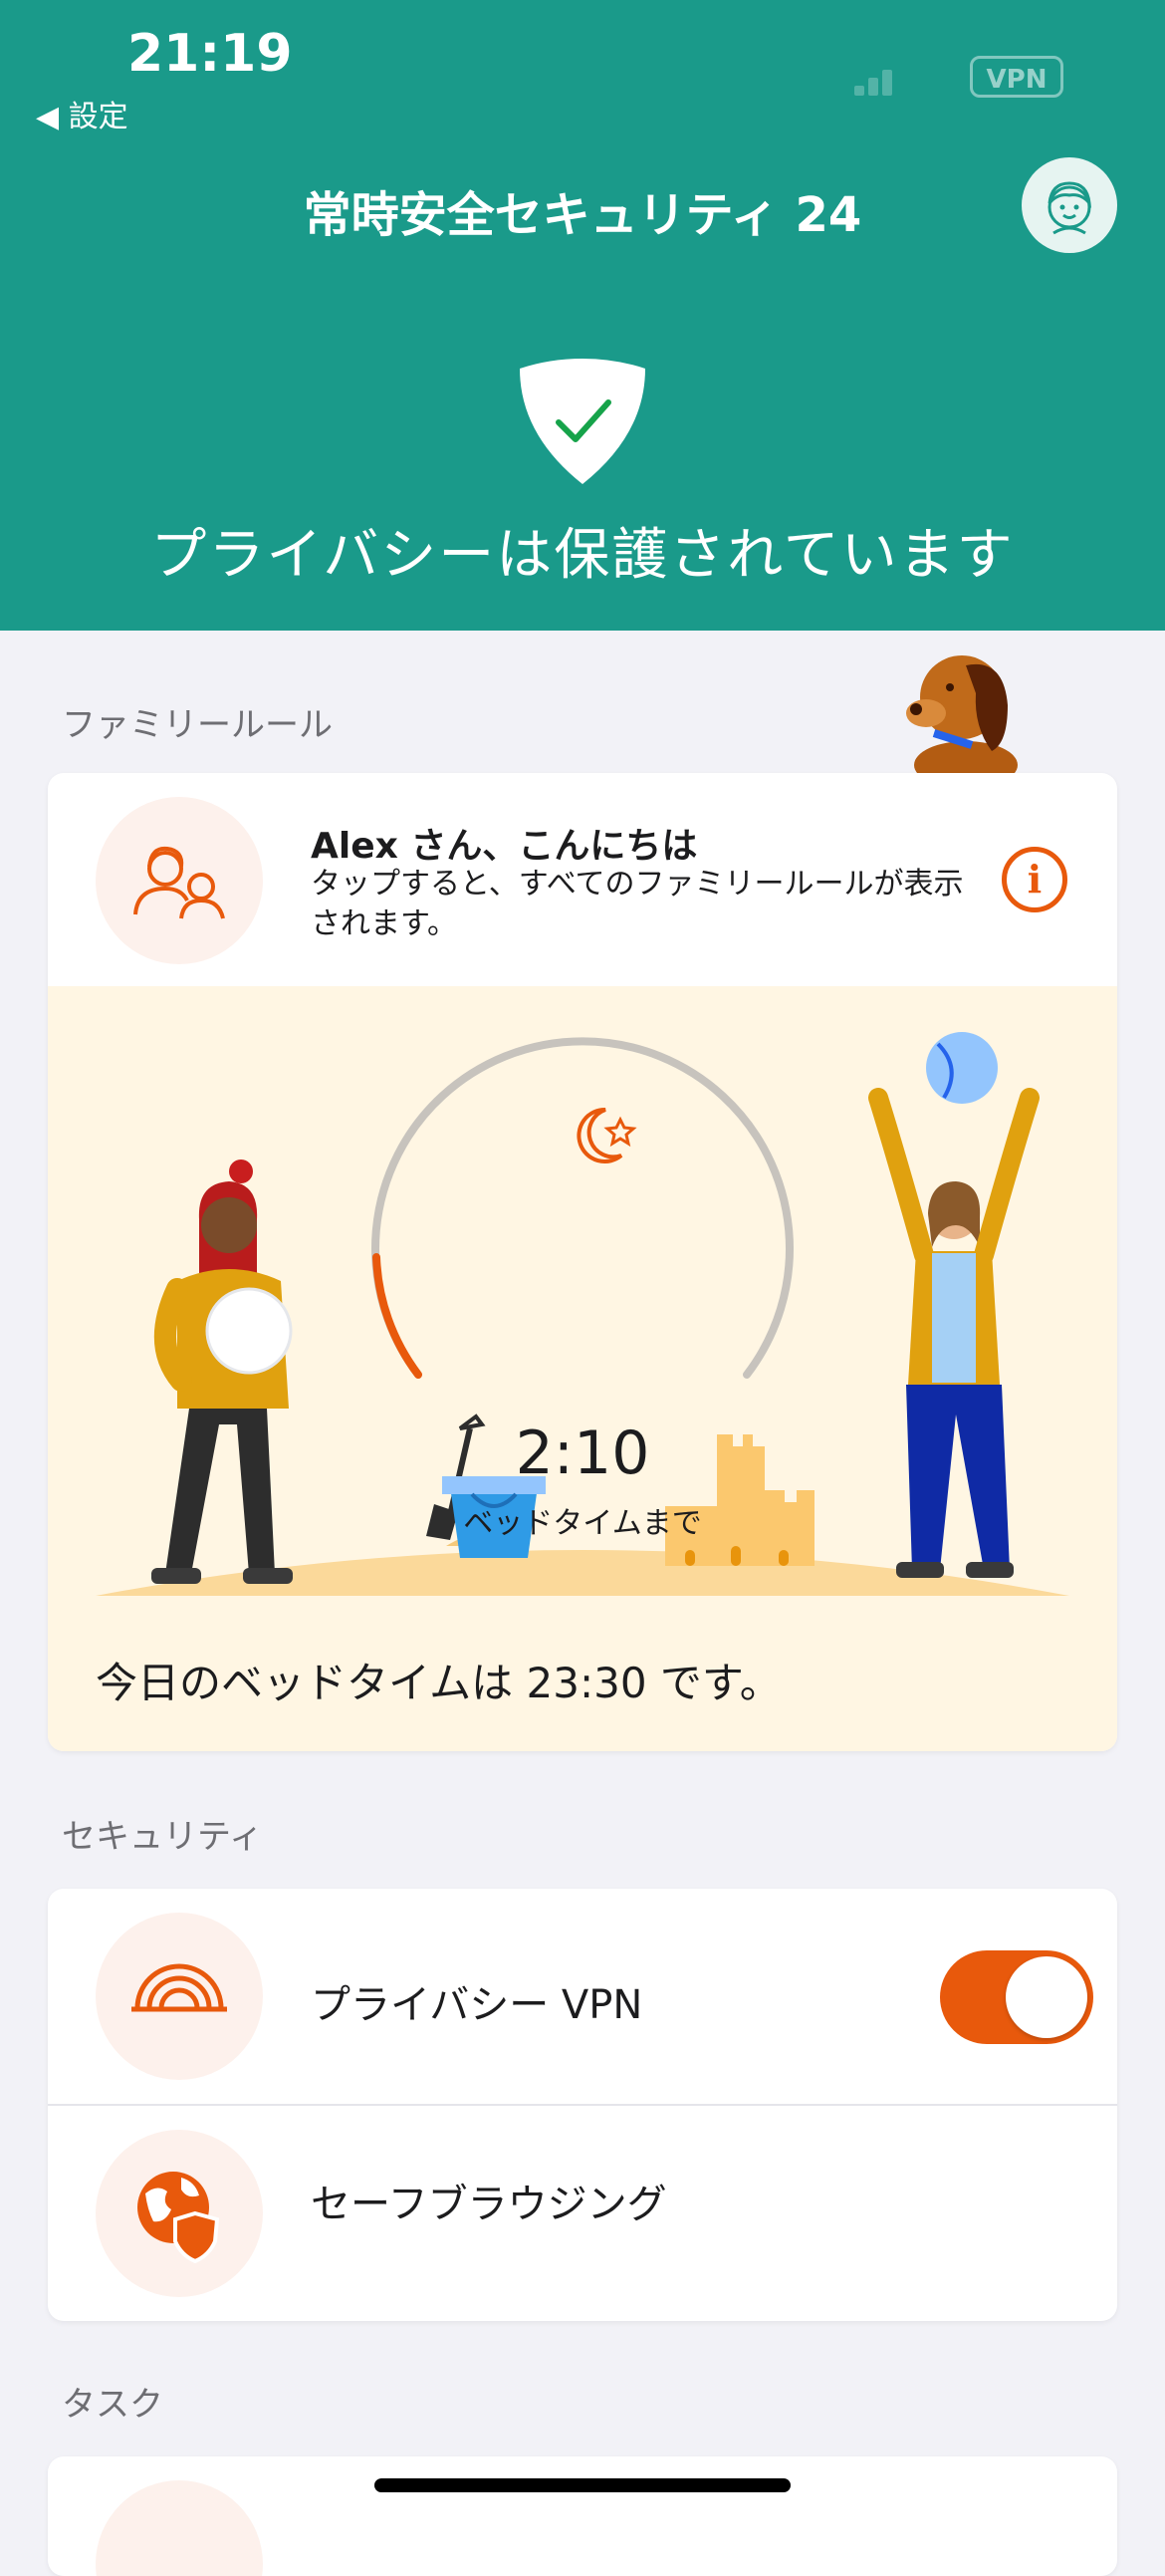  Describe the element at coordinates (1017, 1997) in the screenshot. I see `privacy-vpn-toggle` at that location.